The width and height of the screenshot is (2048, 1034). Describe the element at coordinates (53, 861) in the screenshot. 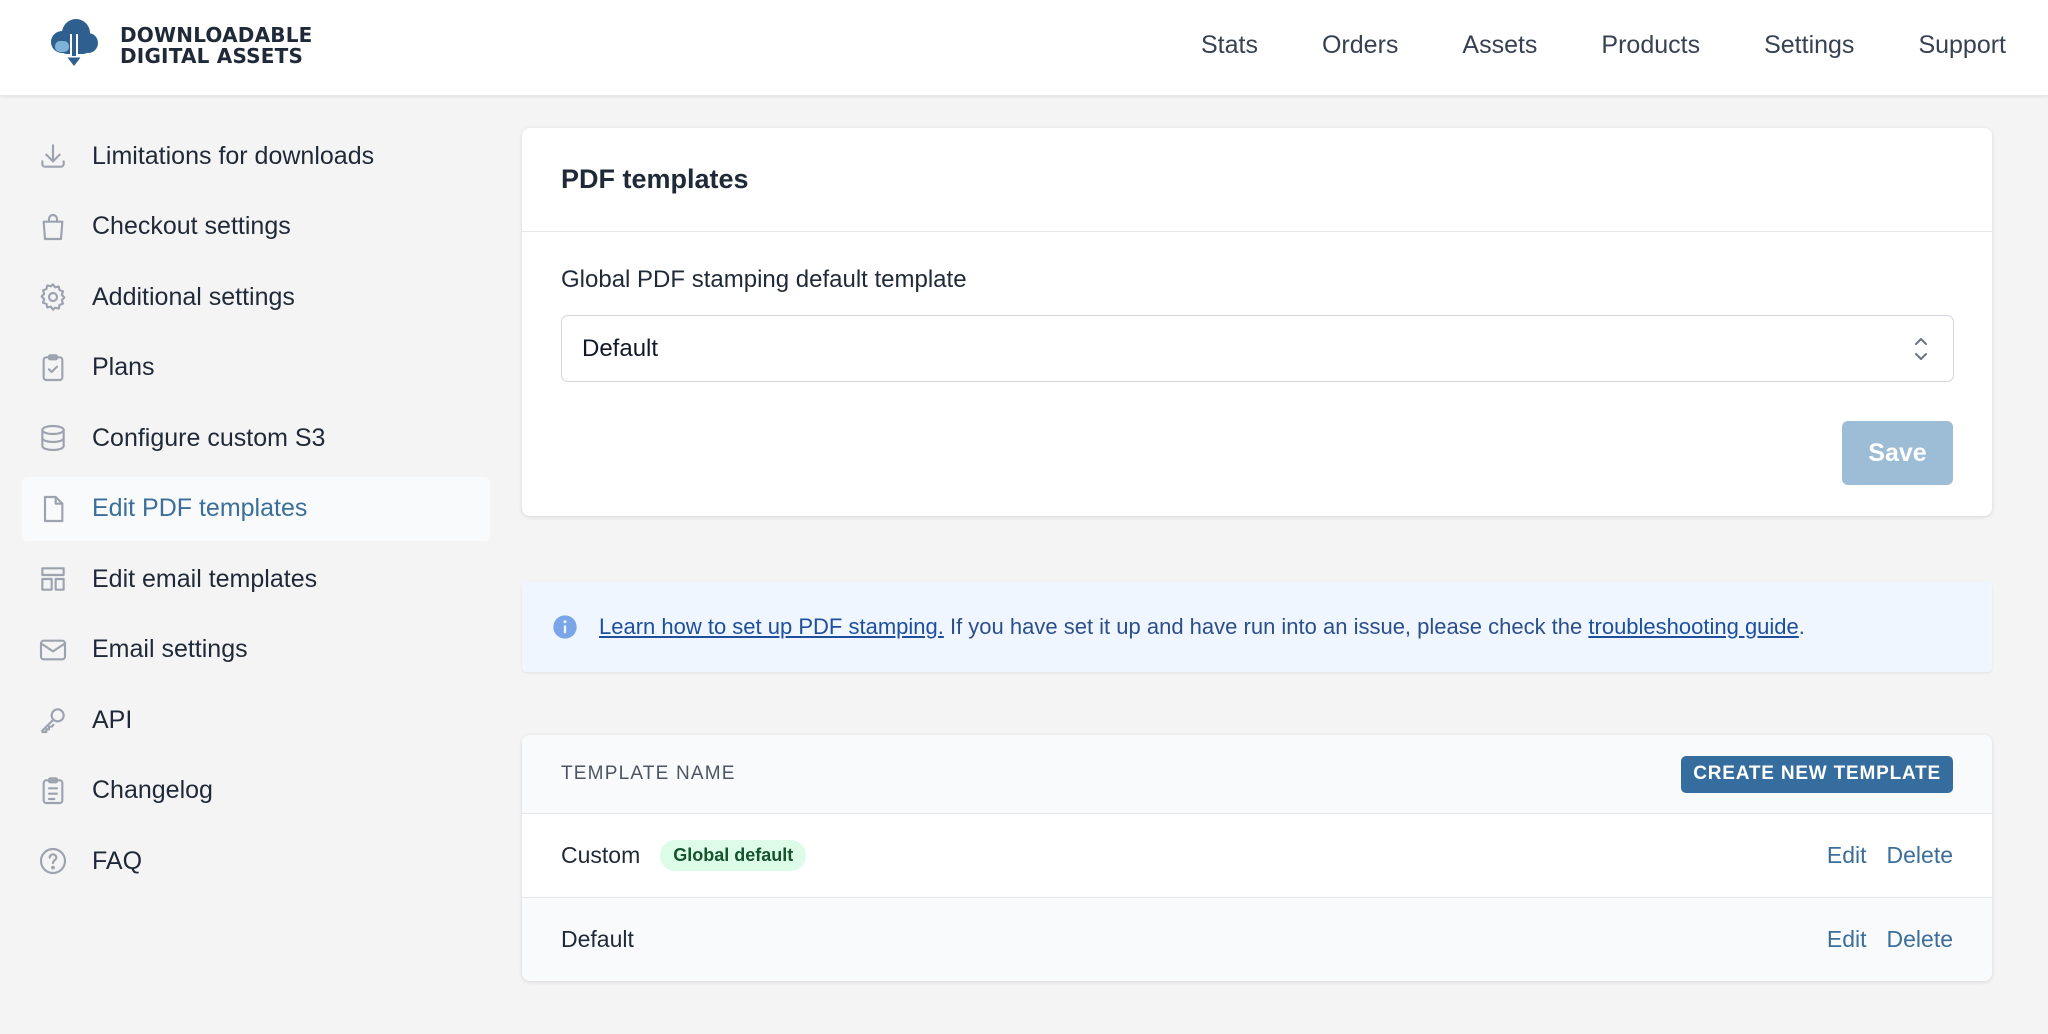

I see `question-circle-icon` at that location.